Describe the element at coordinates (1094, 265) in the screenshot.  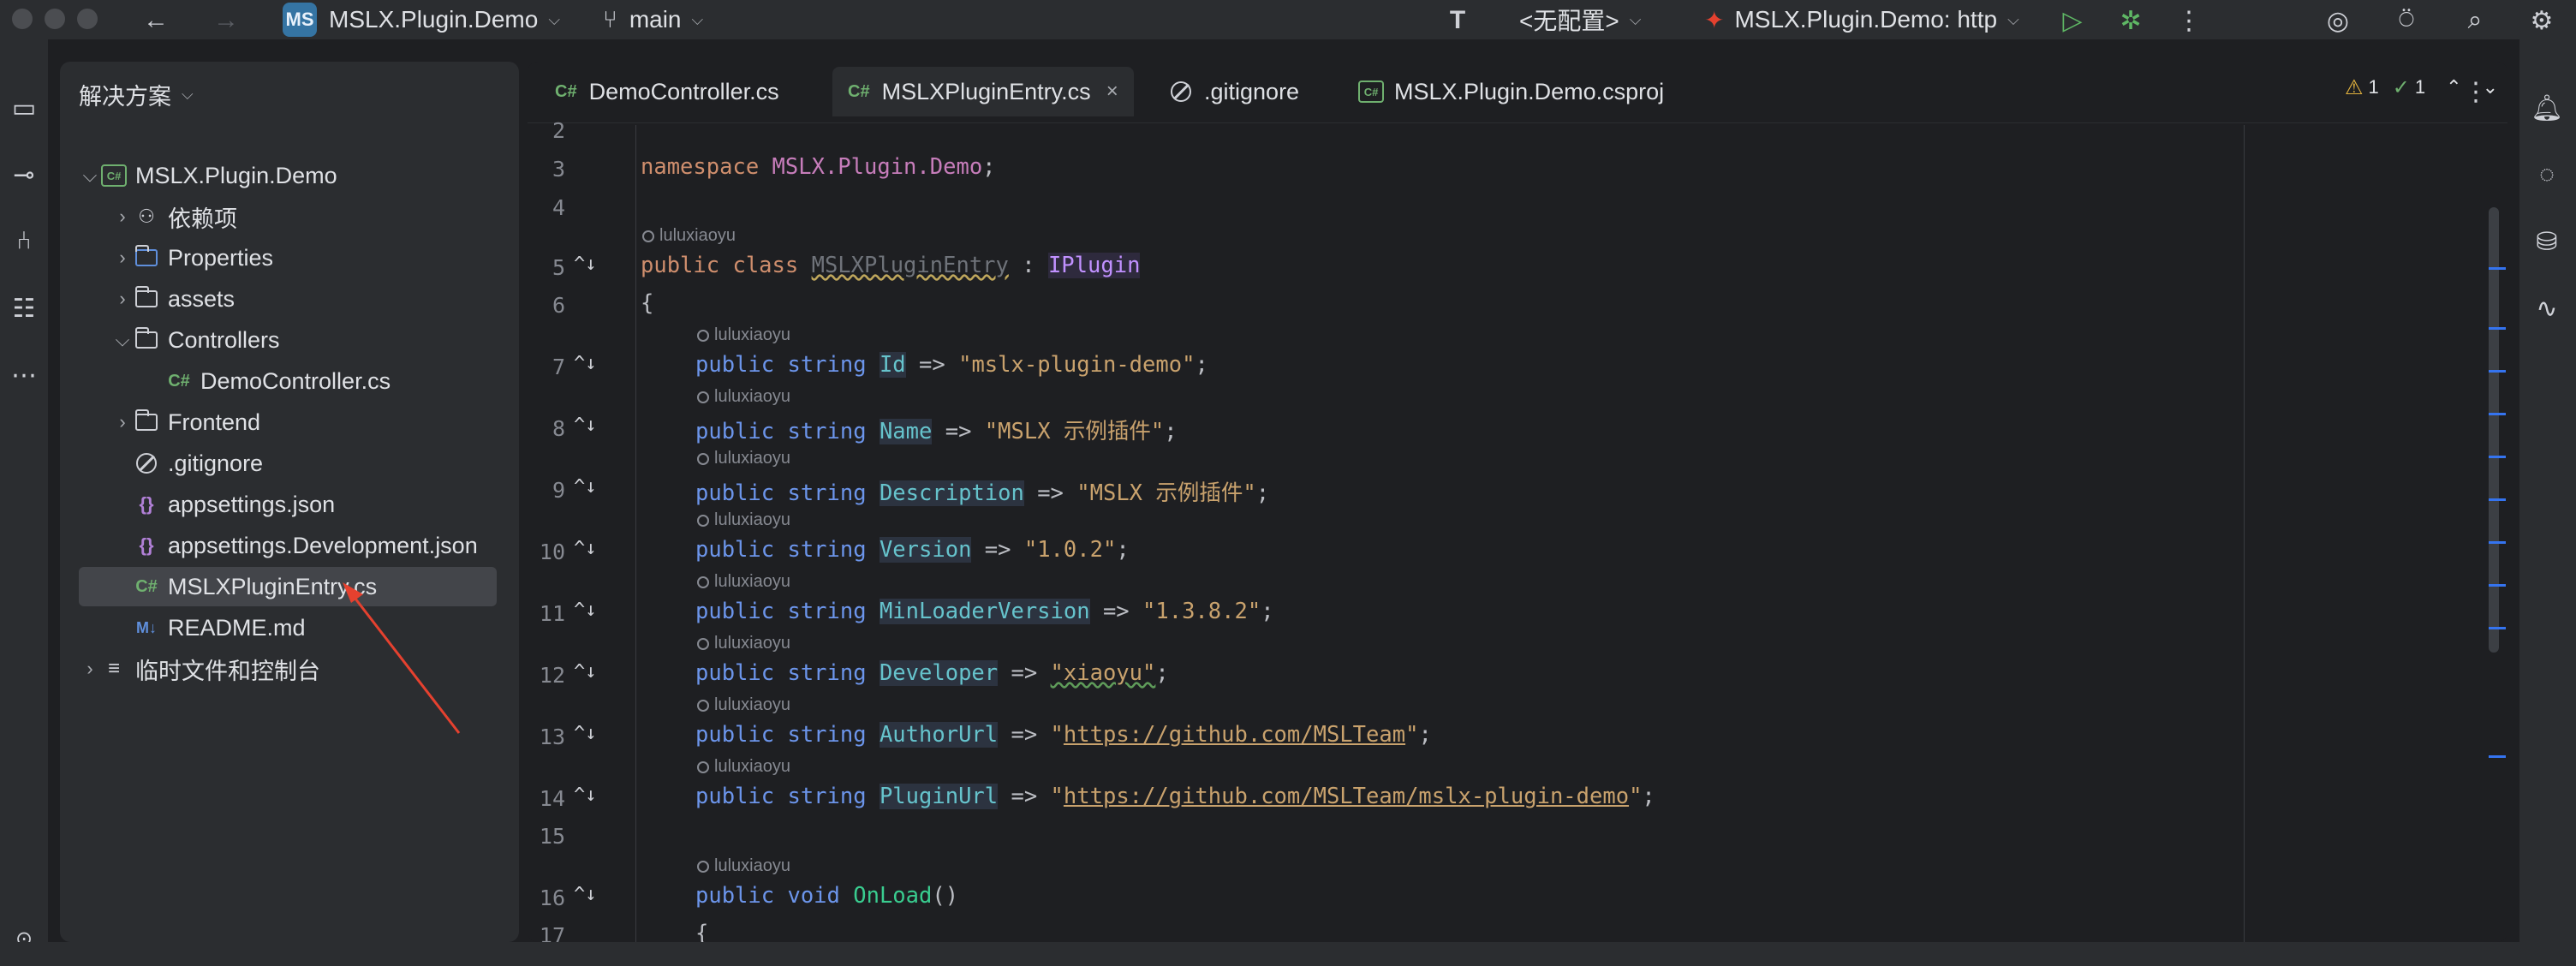
I see `interface-name: IPlugin` at that location.